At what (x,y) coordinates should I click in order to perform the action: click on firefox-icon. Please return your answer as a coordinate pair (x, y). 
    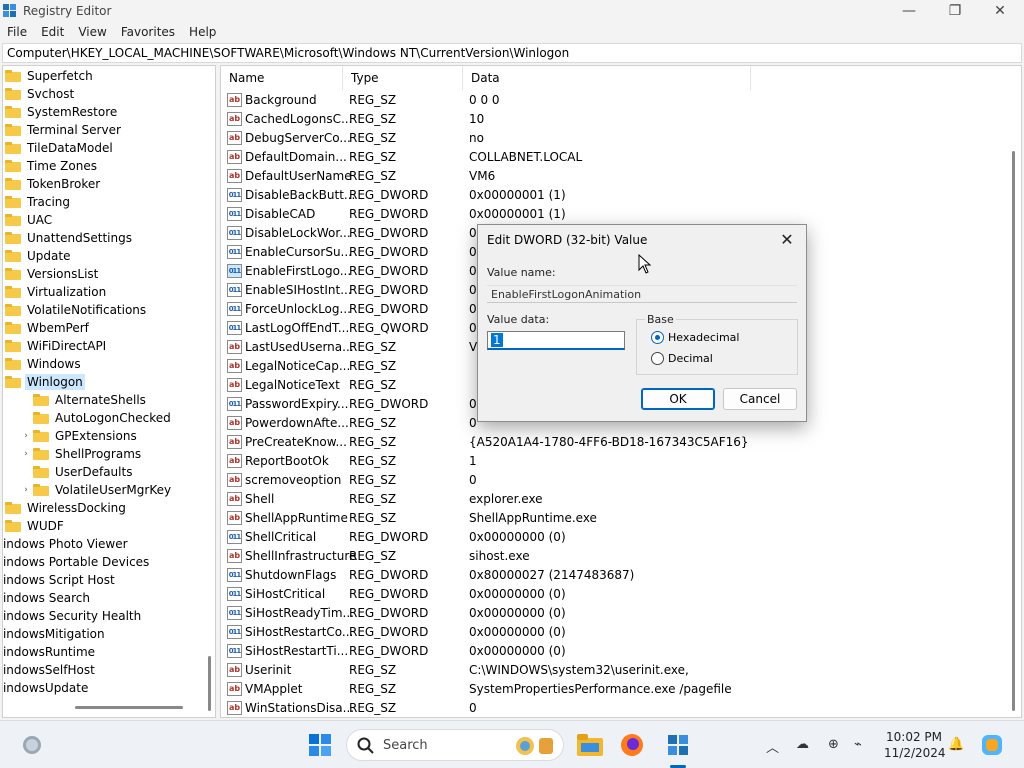
    Looking at the image, I should click on (632, 745).